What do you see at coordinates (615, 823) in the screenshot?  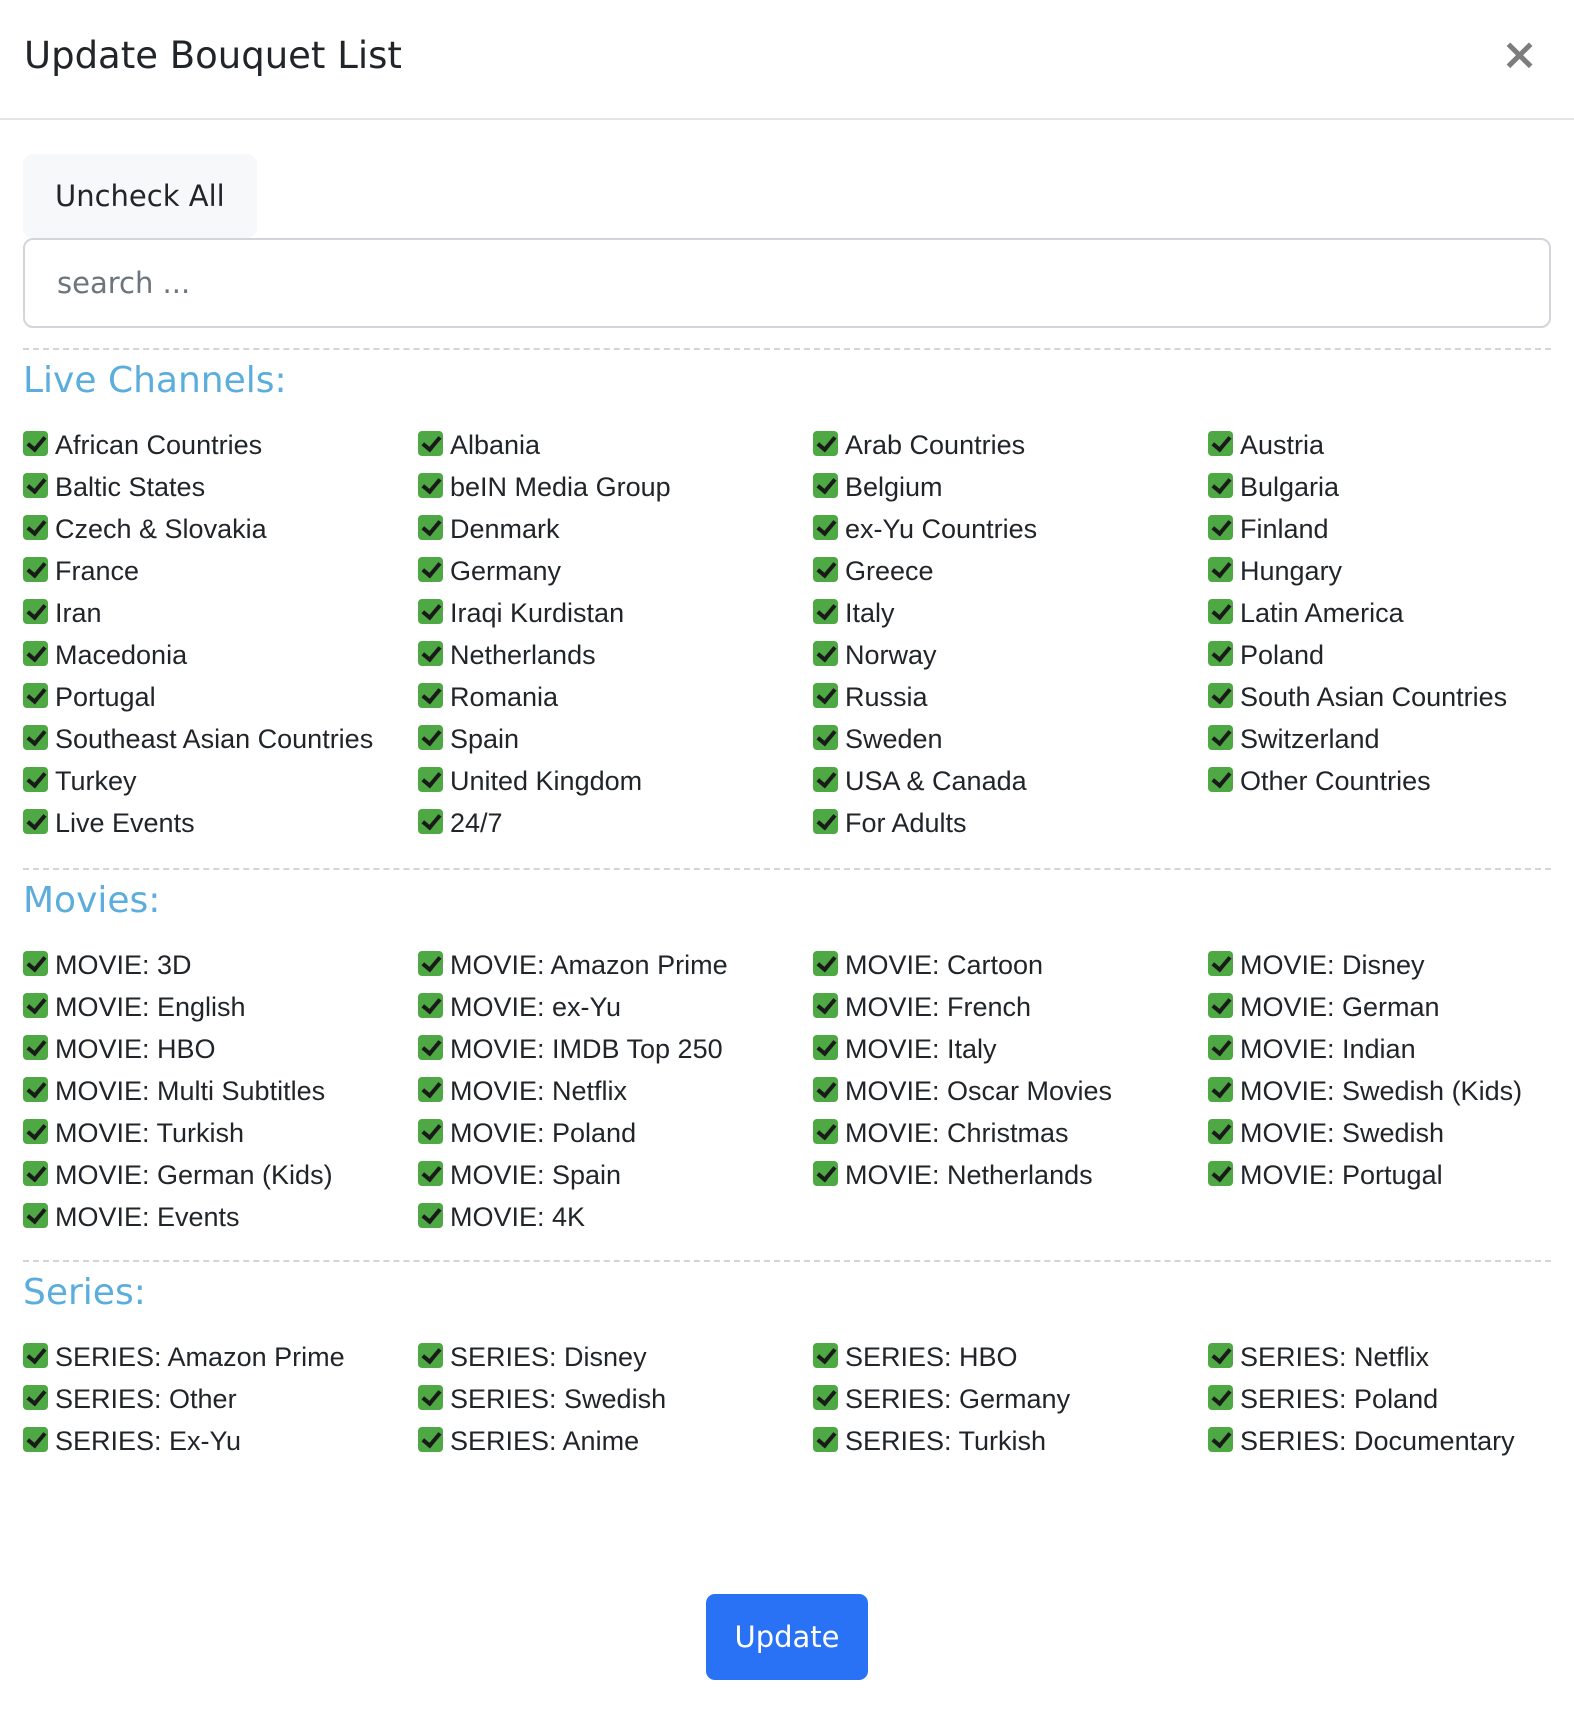 I see `bouquet-item: 24/7` at bounding box center [615, 823].